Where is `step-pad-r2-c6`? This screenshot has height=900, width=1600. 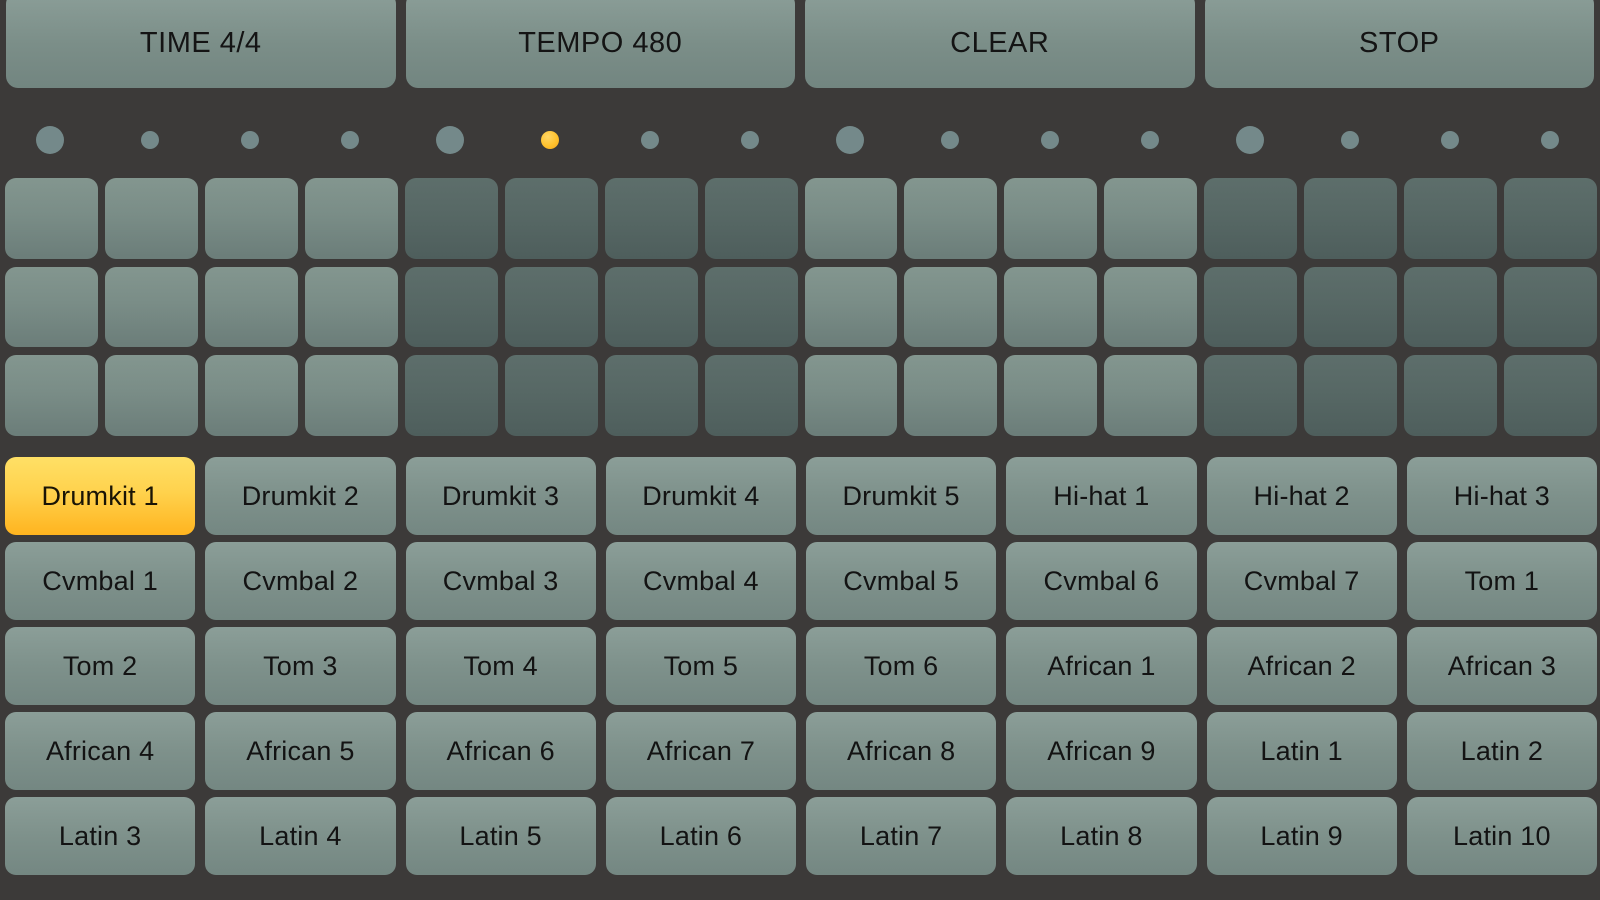 step-pad-r2-c6 is located at coordinates (551, 307).